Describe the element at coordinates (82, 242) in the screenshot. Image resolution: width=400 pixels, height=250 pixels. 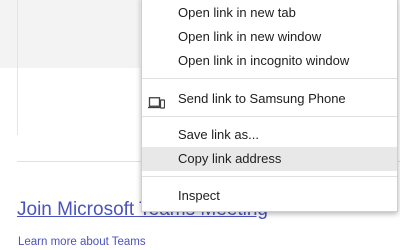
I see `learn-more-link: Learn more about Teams` at that location.